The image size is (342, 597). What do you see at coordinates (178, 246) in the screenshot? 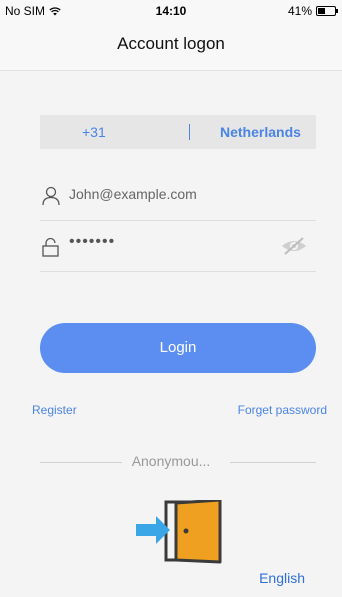
I see `password-field: •••••••` at bounding box center [178, 246].